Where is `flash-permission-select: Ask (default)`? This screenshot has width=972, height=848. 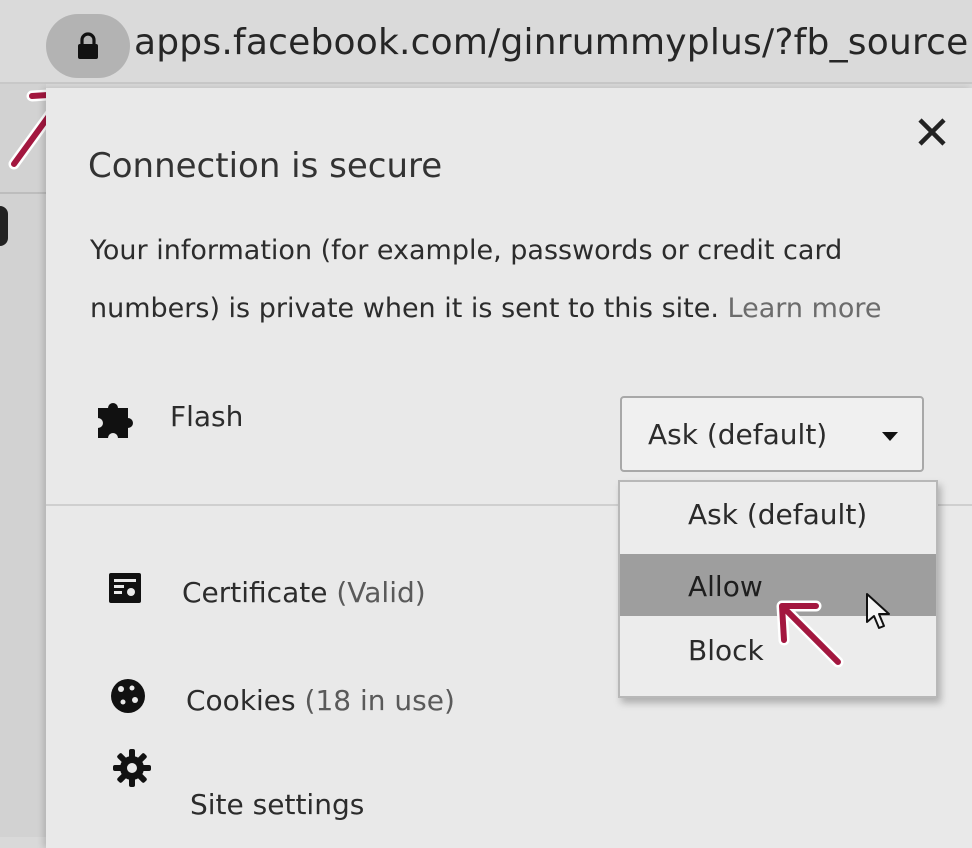 flash-permission-select: Ask (default) is located at coordinates (772, 434).